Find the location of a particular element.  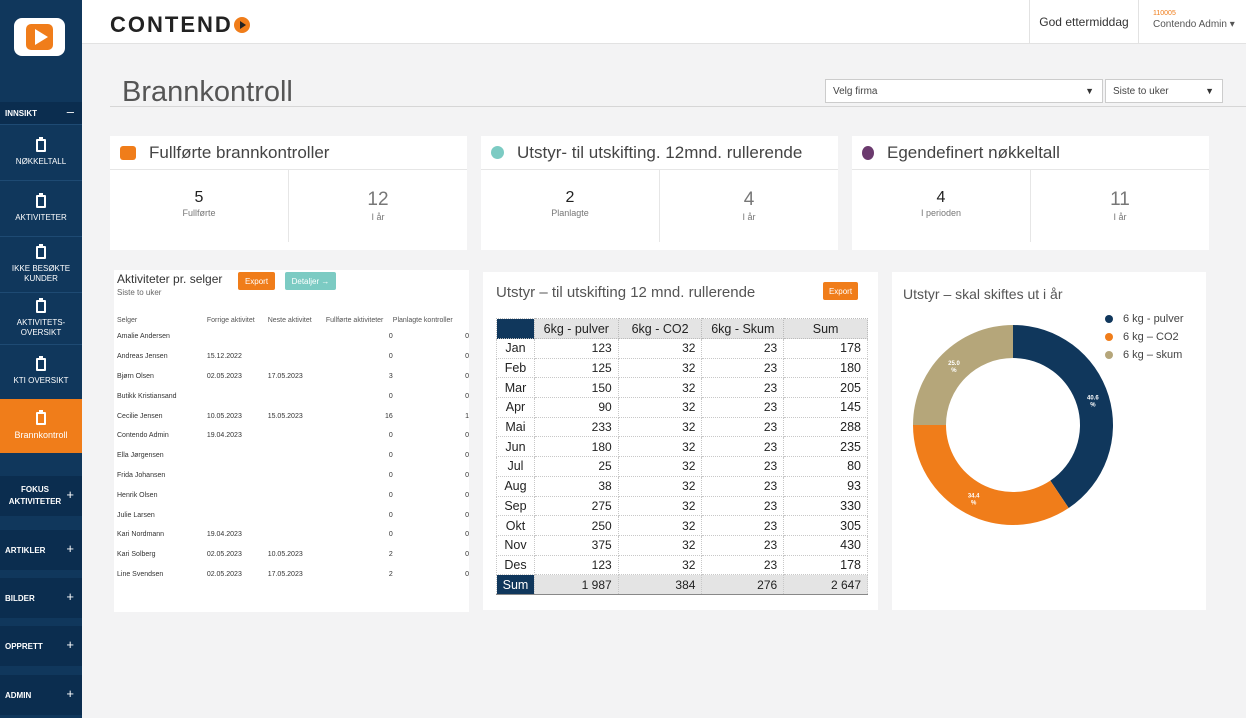

month-cell: Feb is located at coordinates (515, 368).